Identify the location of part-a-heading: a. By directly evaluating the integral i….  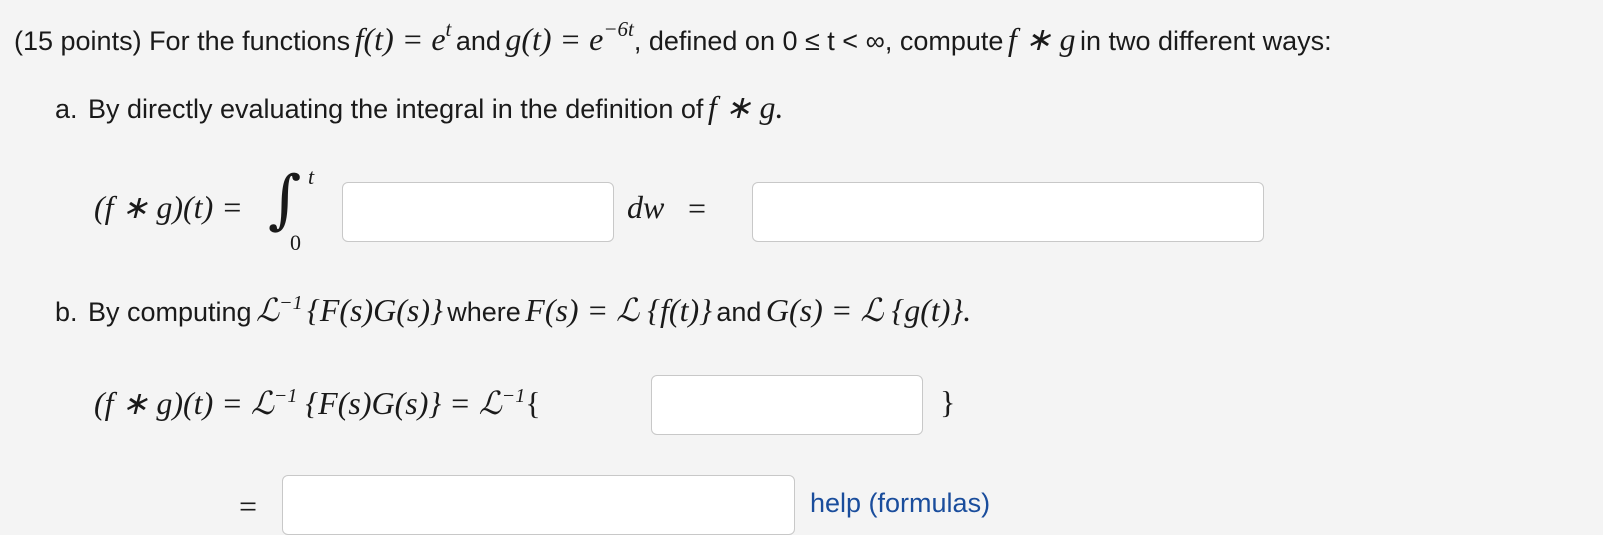
(419, 107).